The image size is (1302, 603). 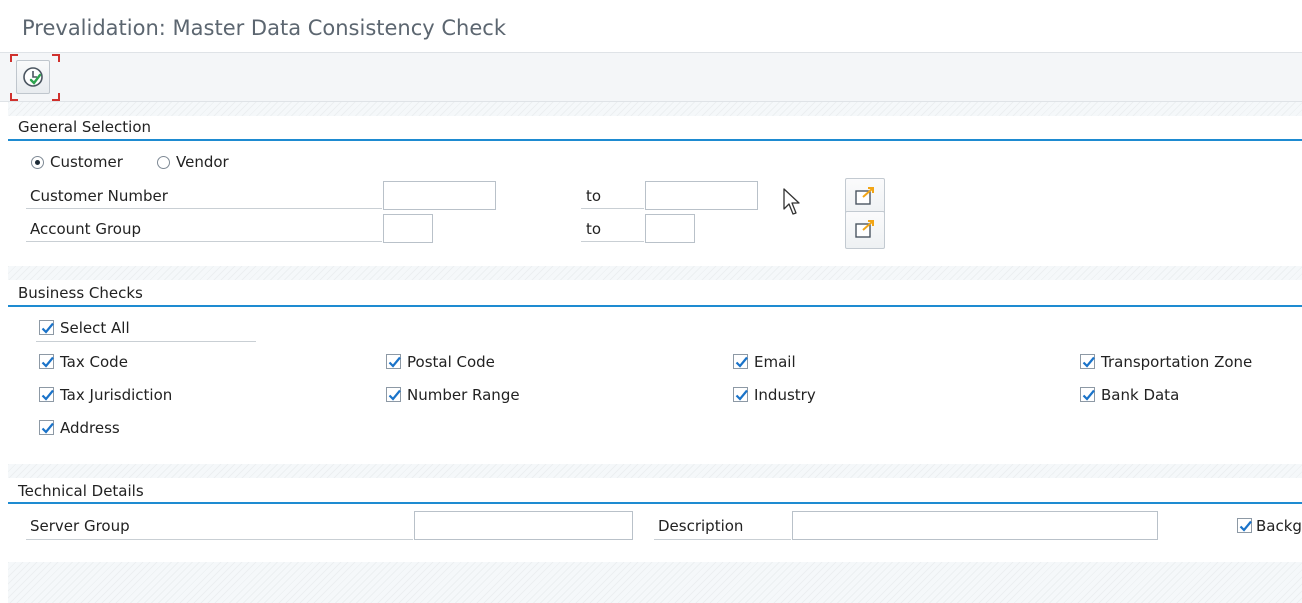 I want to click on description-input, so click(x=975, y=525).